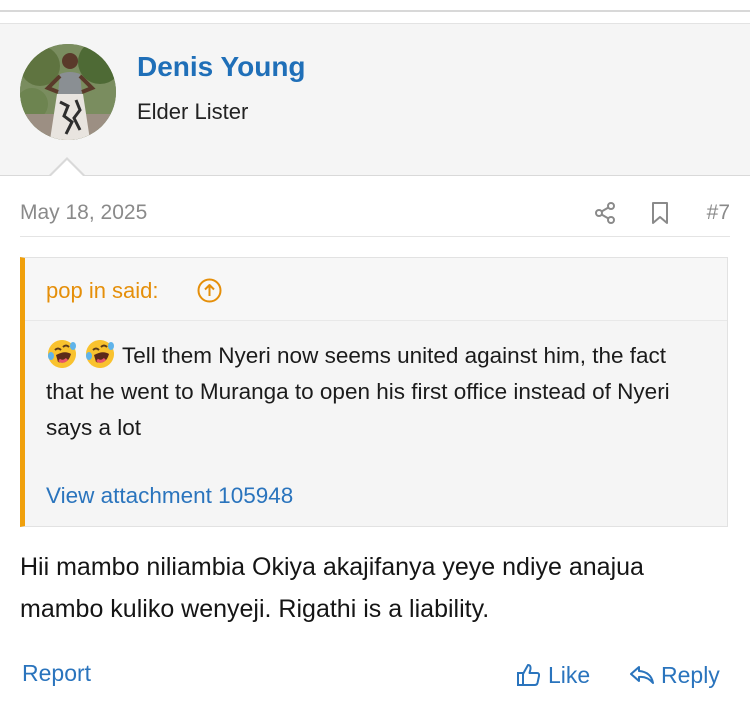 The image size is (750, 711). Describe the element at coordinates (68, 92) in the screenshot. I see `avatar` at that location.